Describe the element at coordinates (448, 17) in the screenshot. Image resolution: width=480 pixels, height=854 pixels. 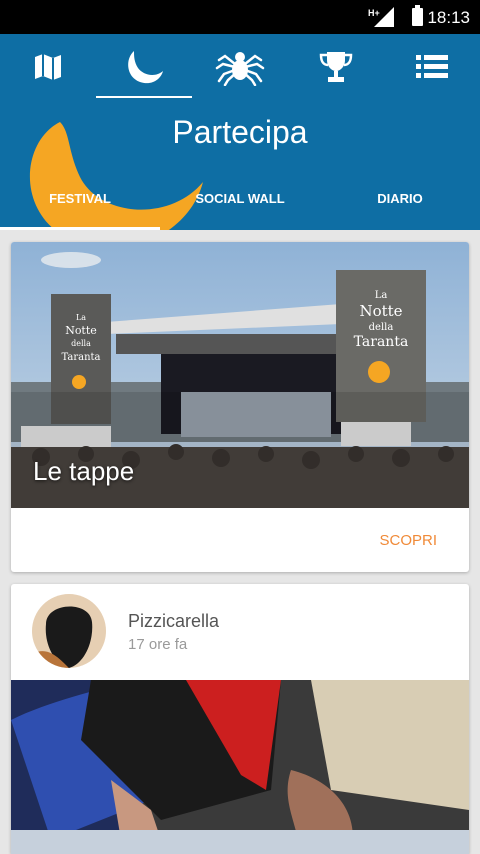
I see `clock: 18:13` at that location.